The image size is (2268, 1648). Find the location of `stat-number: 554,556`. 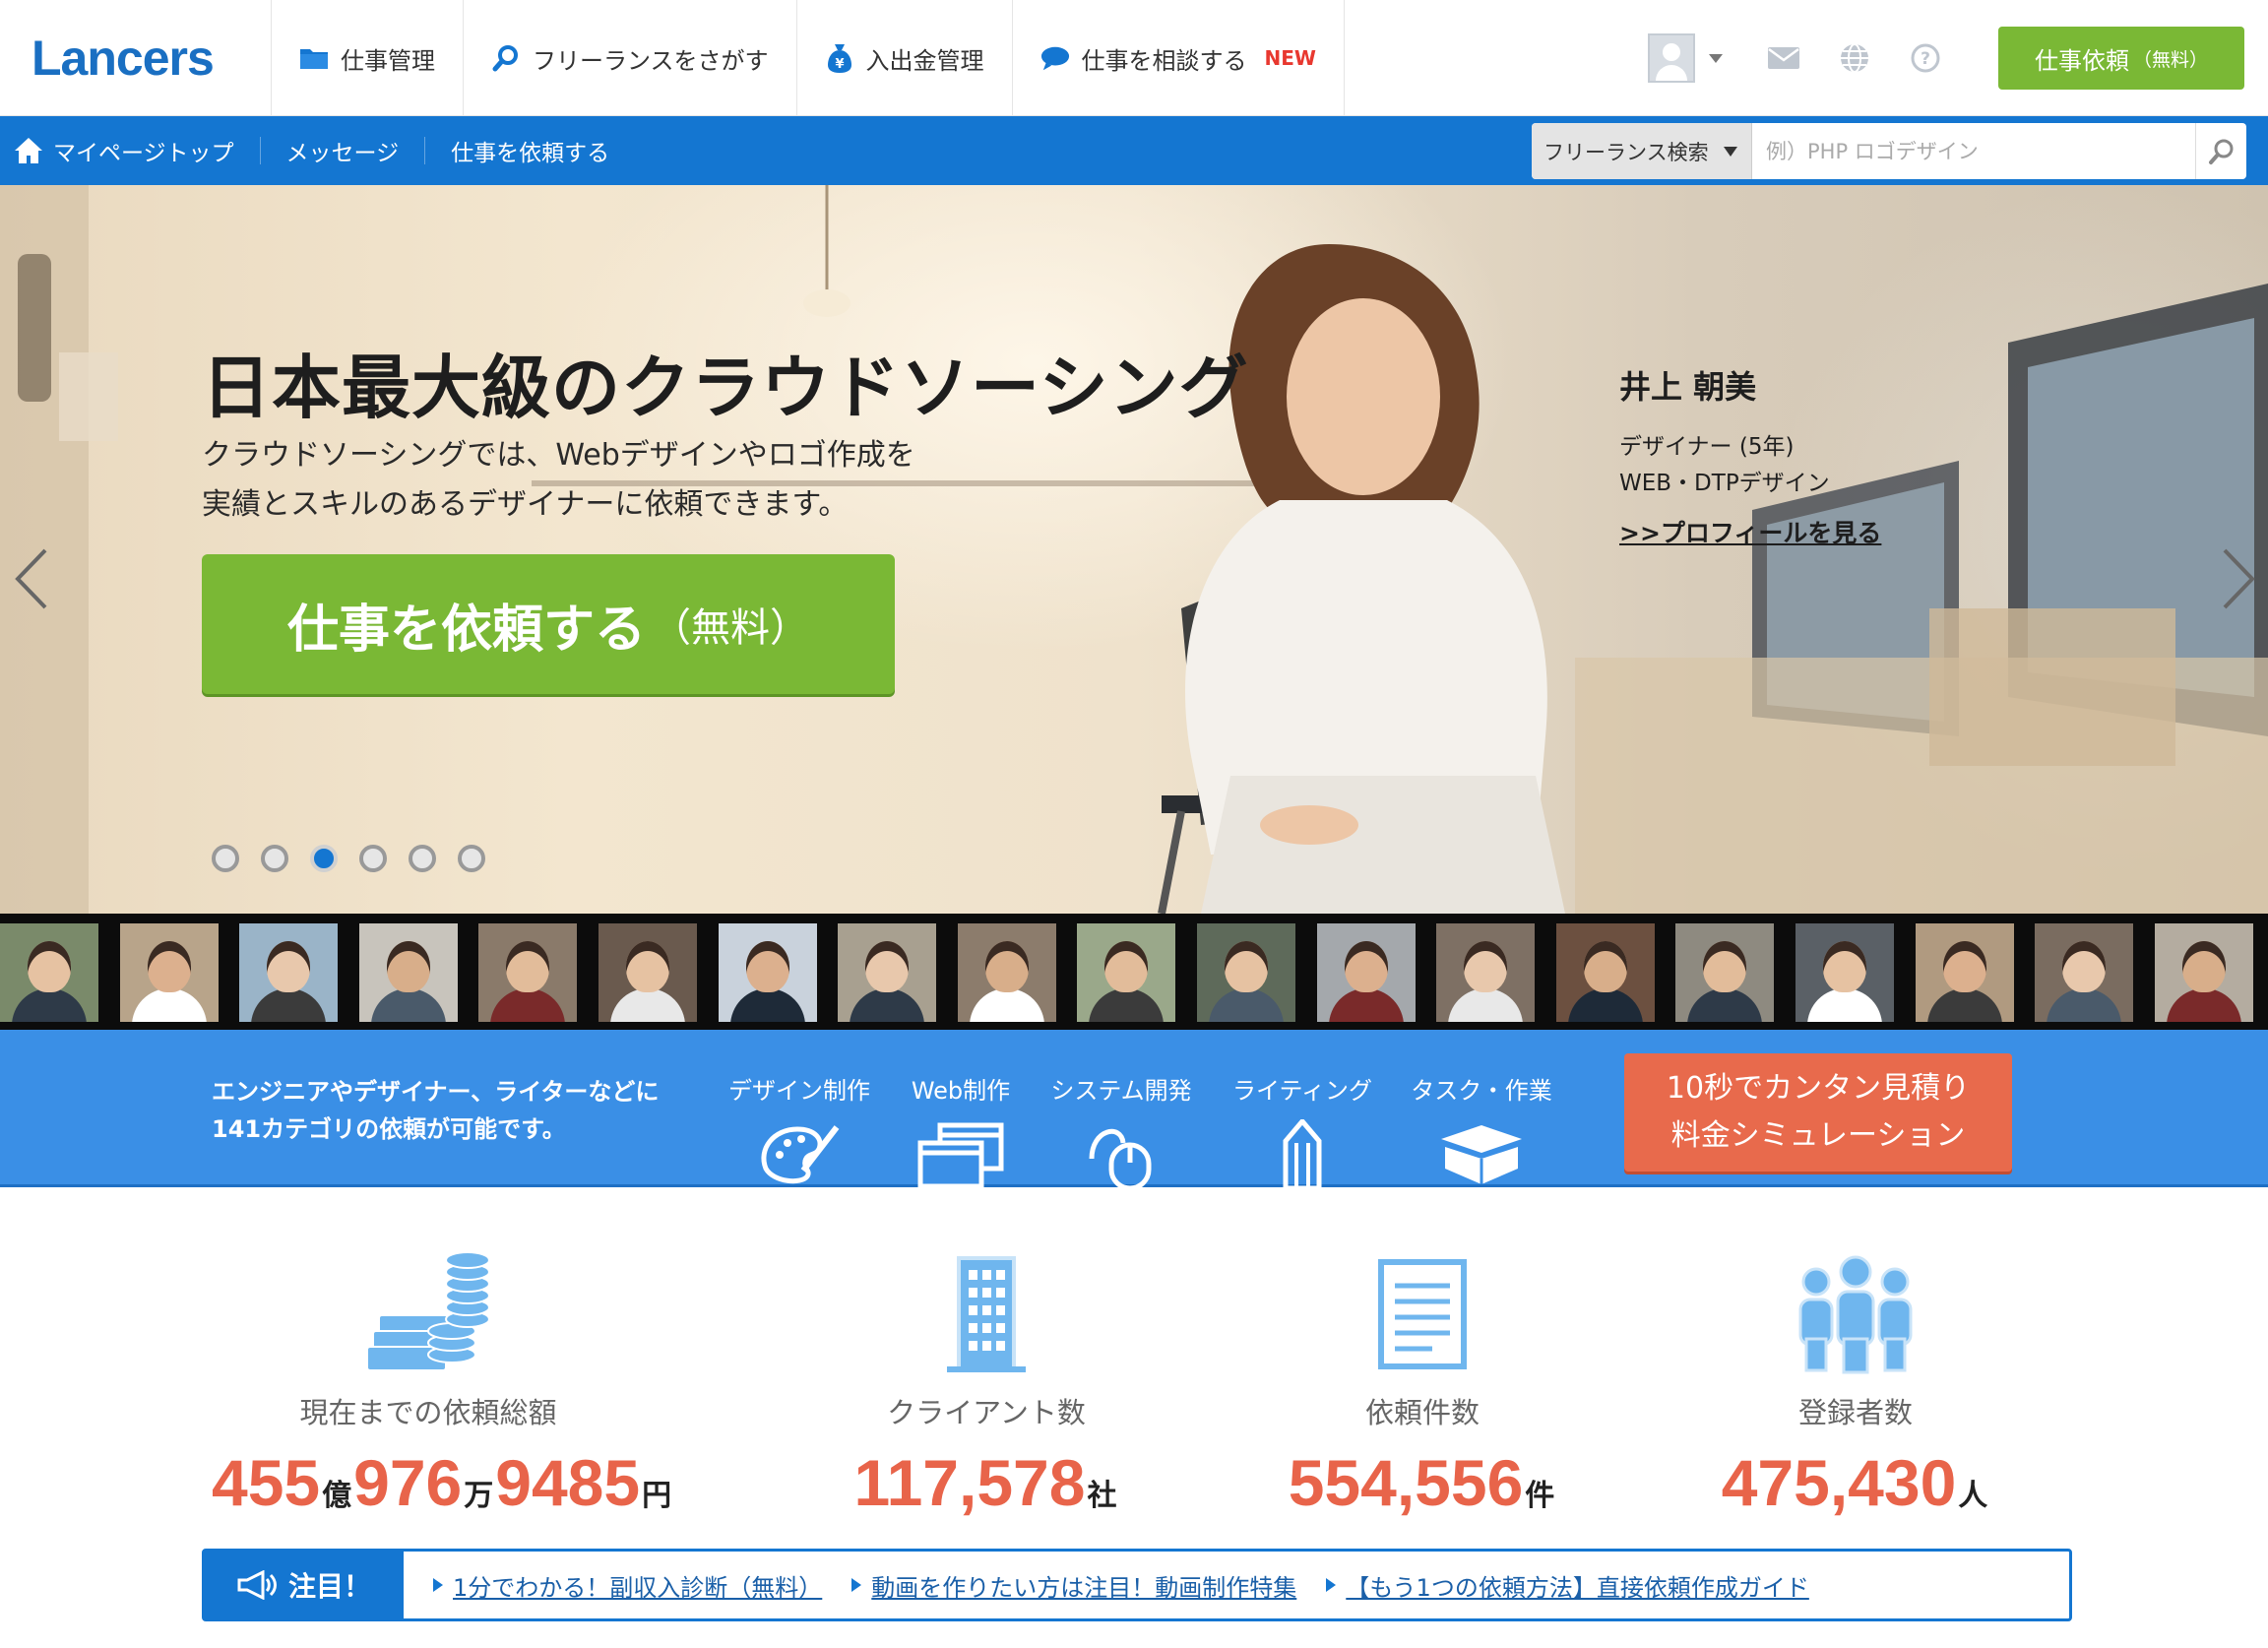

stat-number: 554,556 is located at coordinates (1406, 1482).